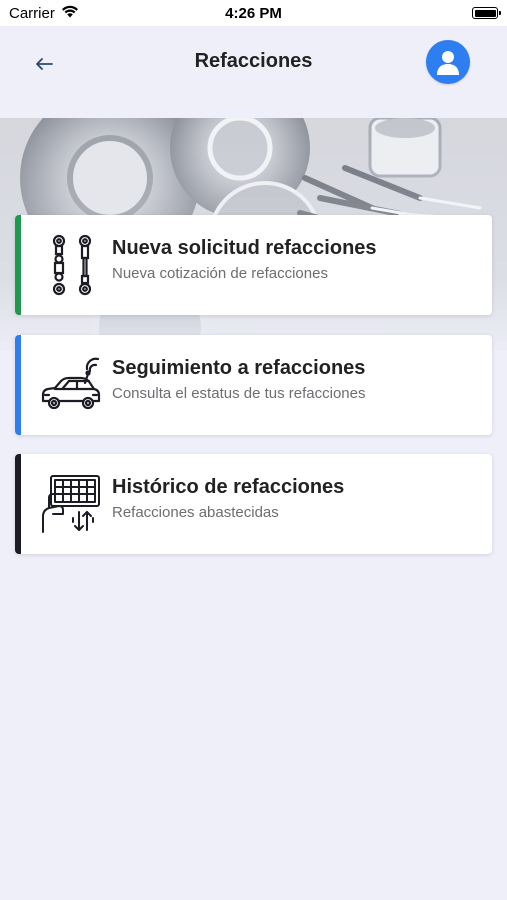 The height and width of the screenshot is (900, 507). Describe the element at coordinates (32, 13) in the screenshot. I see `carrier-label: Carrier` at that location.